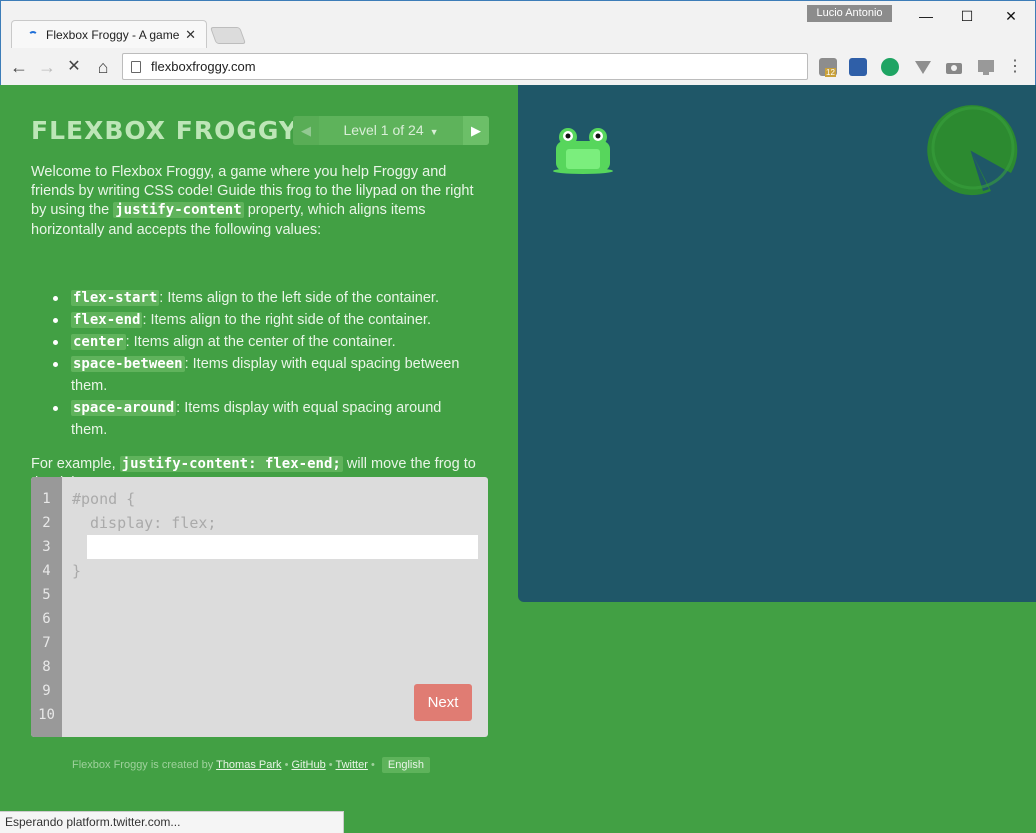  What do you see at coordinates (583, 151) in the screenshot?
I see `frog-icon` at bounding box center [583, 151].